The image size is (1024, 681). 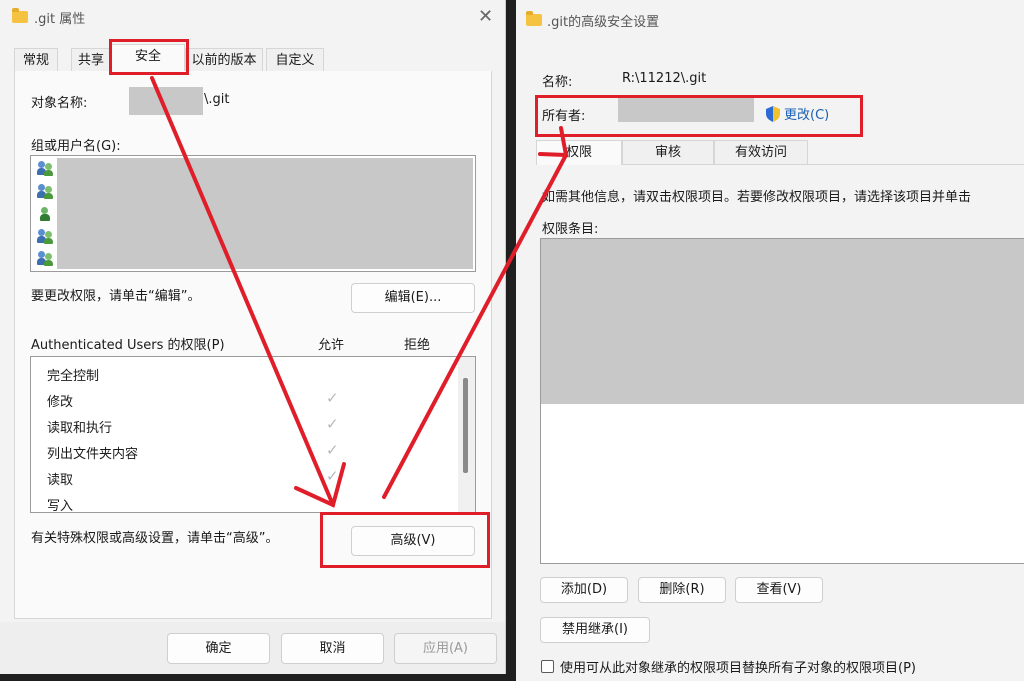 I want to click on scrollbar-thumb, so click(x=465, y=425).